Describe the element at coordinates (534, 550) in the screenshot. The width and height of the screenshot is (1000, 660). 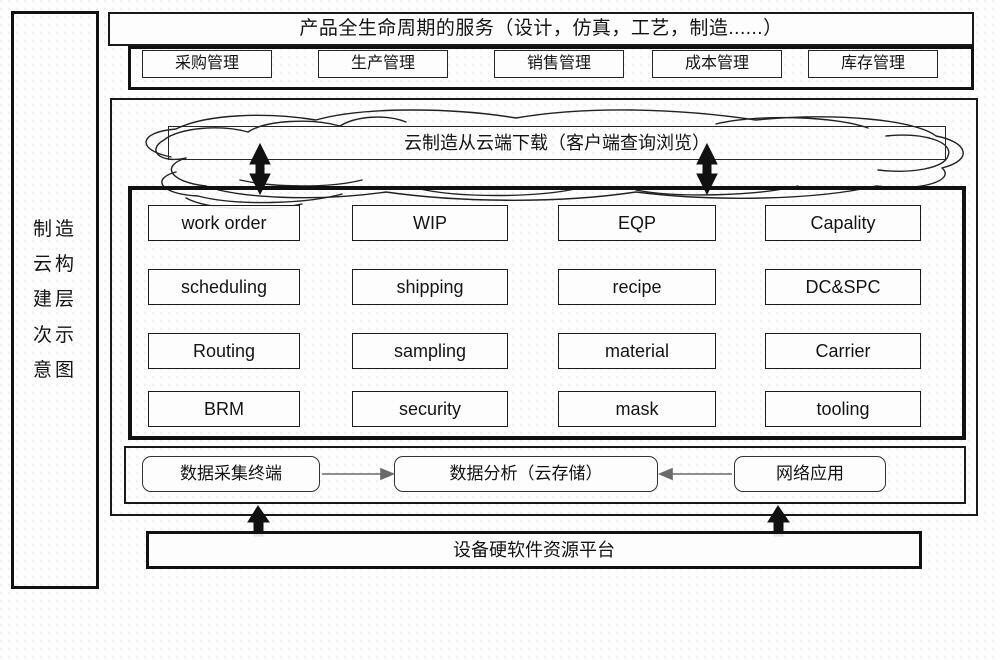
I see `hardware-software-platform: 设备硬软件资源平台` at that location.